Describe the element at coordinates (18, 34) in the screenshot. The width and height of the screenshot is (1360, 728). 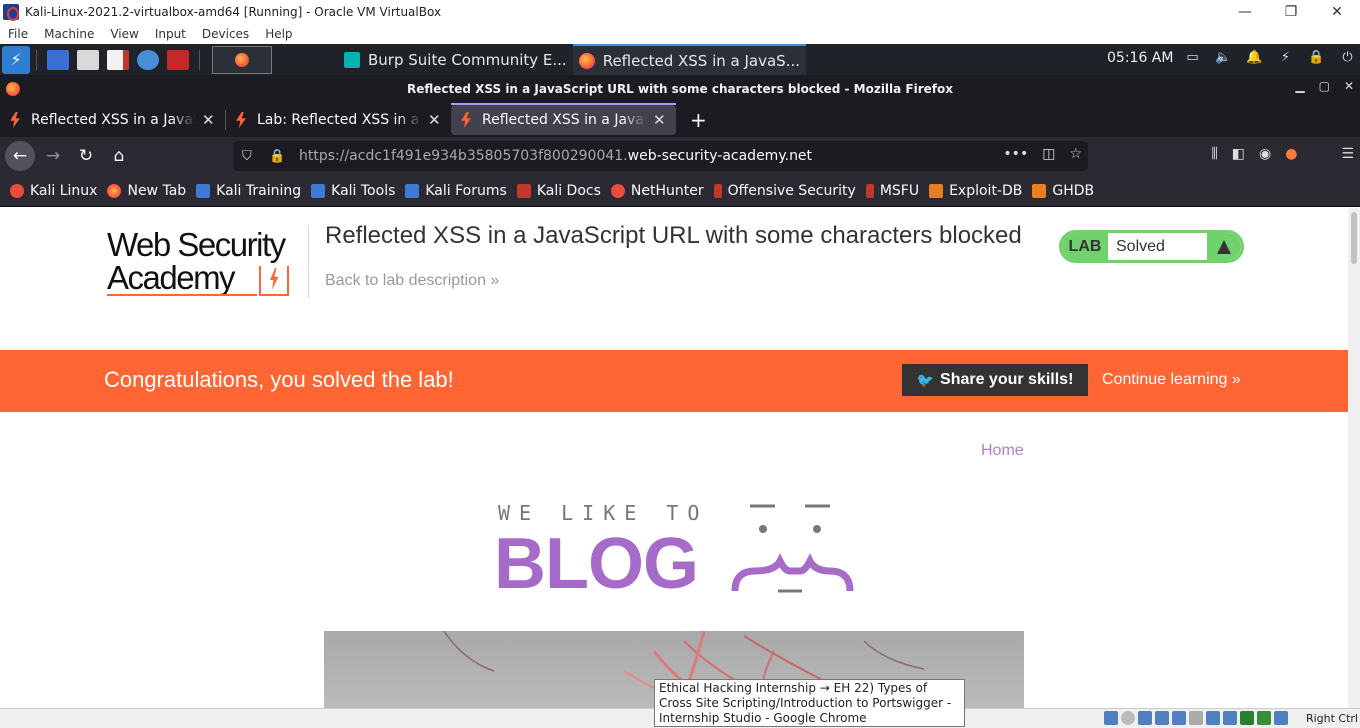
I see `menu-file: File` at that location.